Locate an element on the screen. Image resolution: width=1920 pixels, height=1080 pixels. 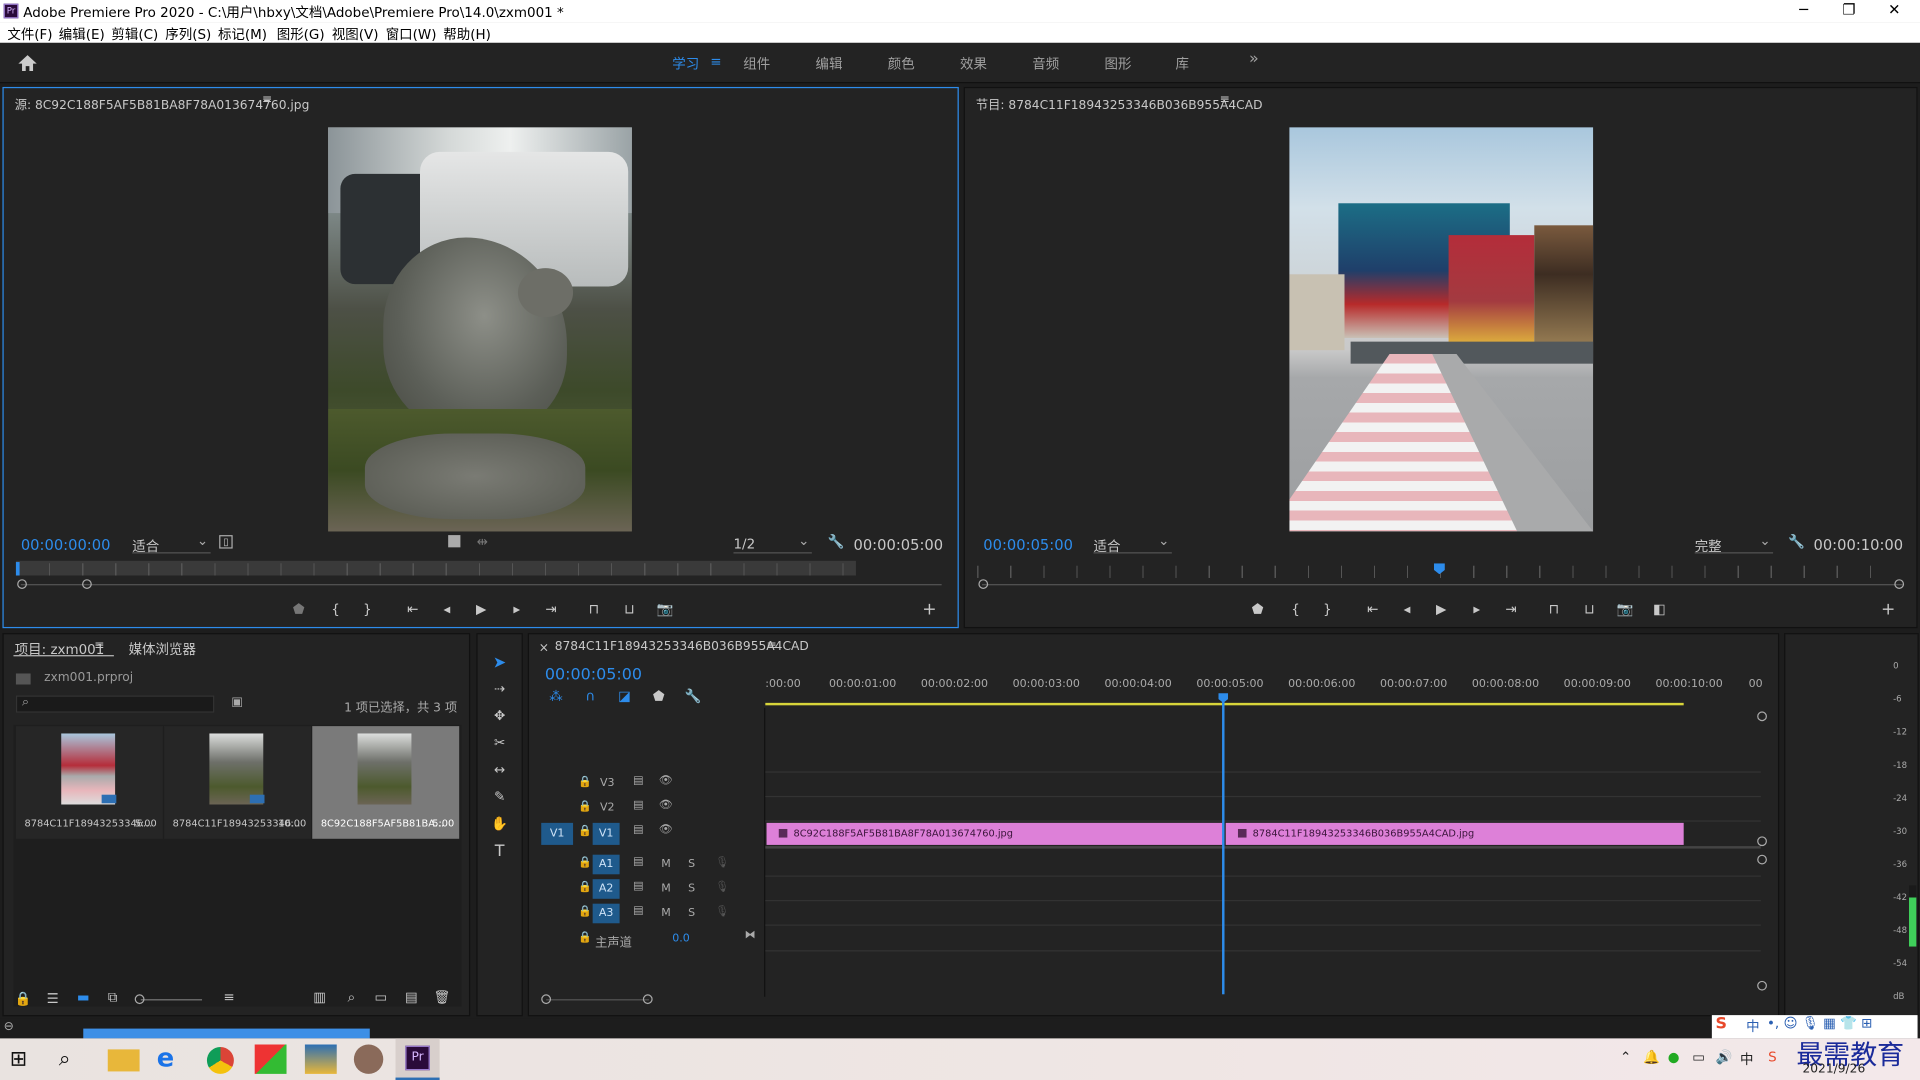
project-item: 8784C11F18943253346... 5:00 is located at coordinates (89, 782).